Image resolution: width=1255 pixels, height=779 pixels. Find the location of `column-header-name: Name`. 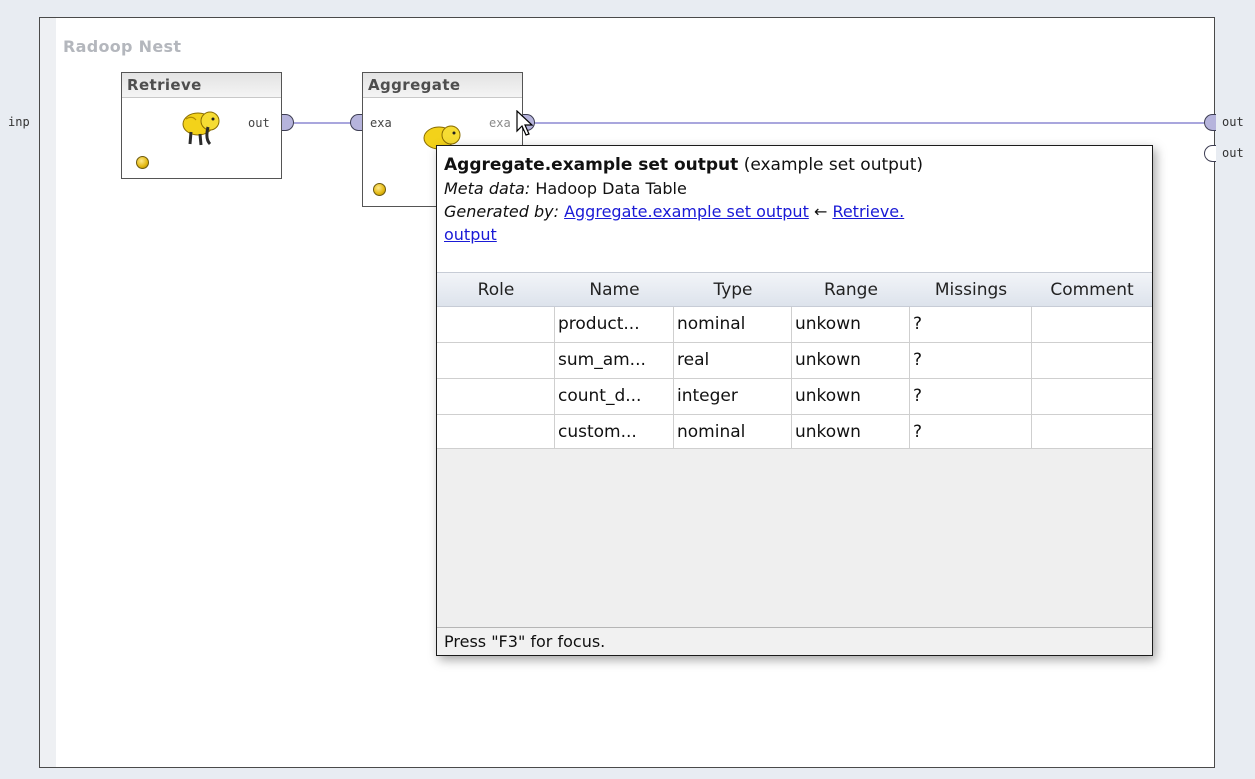

column-header-name: Name is located at coordinates (614, 290).